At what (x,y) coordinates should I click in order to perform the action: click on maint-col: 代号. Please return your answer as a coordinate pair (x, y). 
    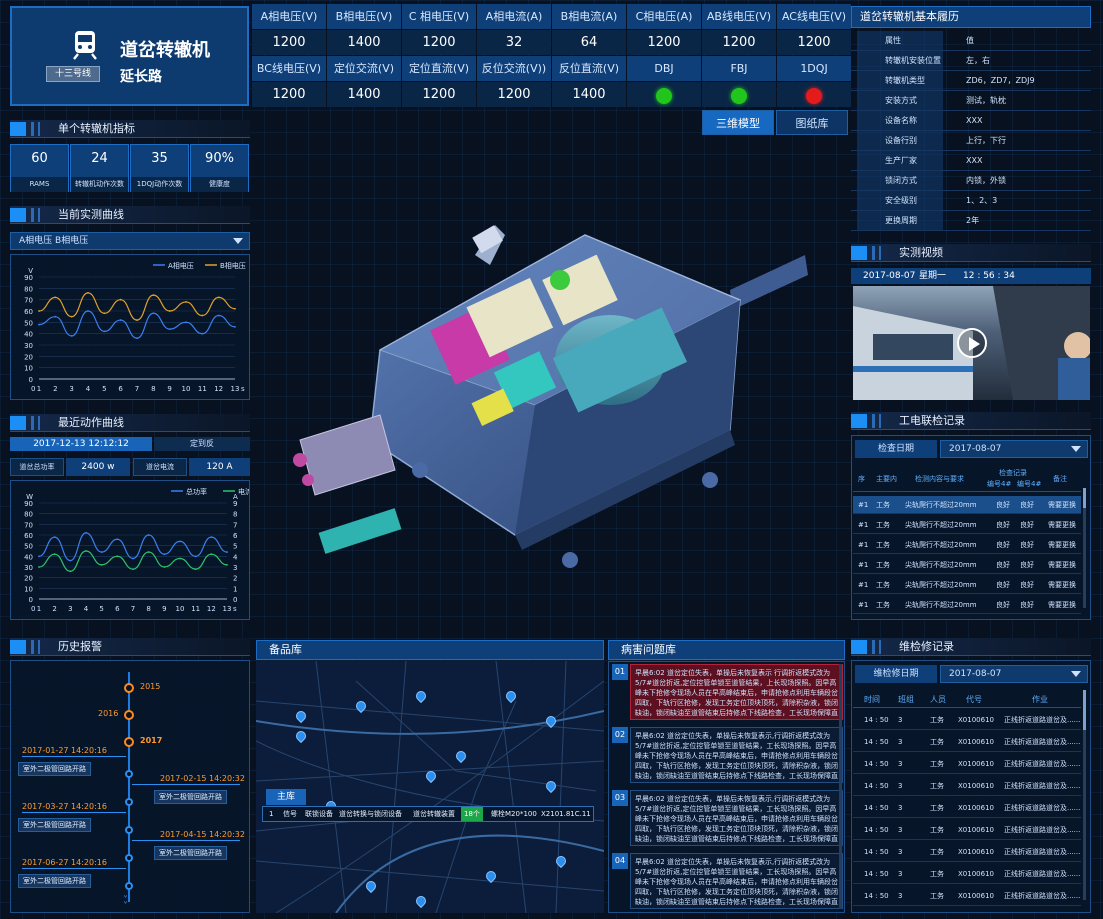
    Looking at the image, I should click on (974, 699).